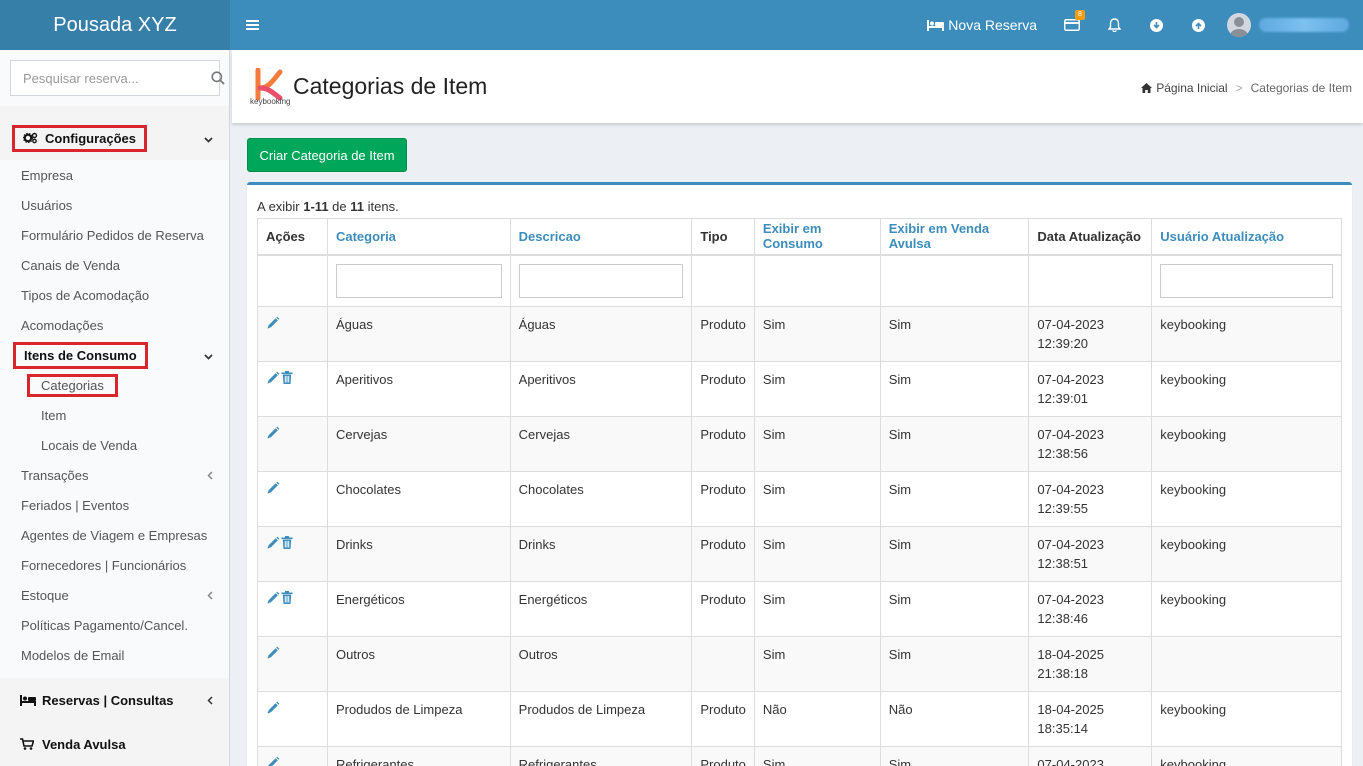  Describe the element at coordinates (114, 744) in the screenshot. I see `sidebar-item-venda-avulsa: Venda Avulsa` at that location.